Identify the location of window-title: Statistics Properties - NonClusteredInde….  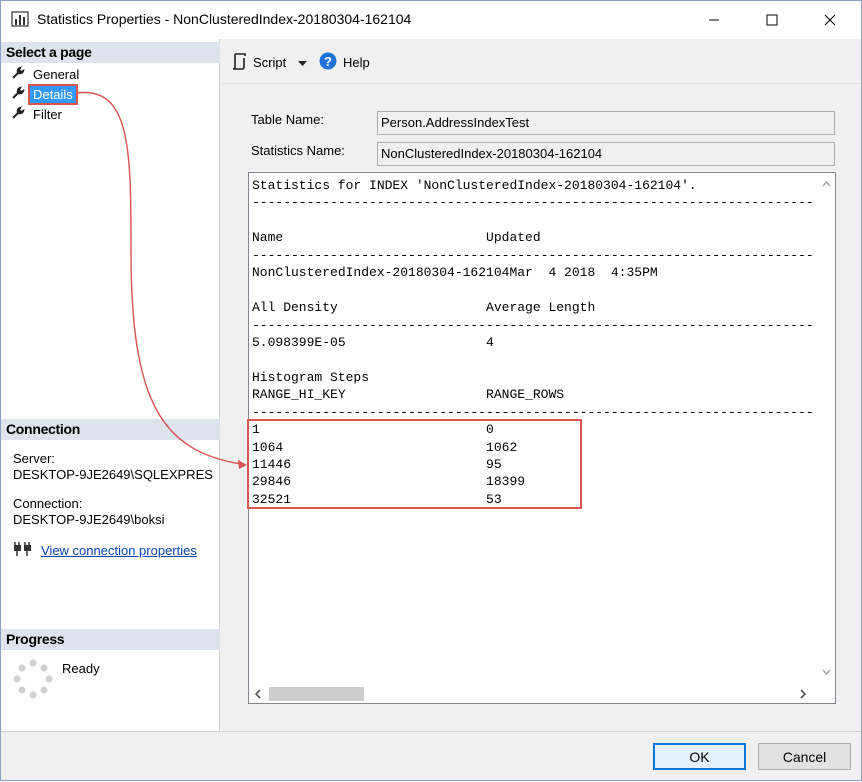
(224, 19).